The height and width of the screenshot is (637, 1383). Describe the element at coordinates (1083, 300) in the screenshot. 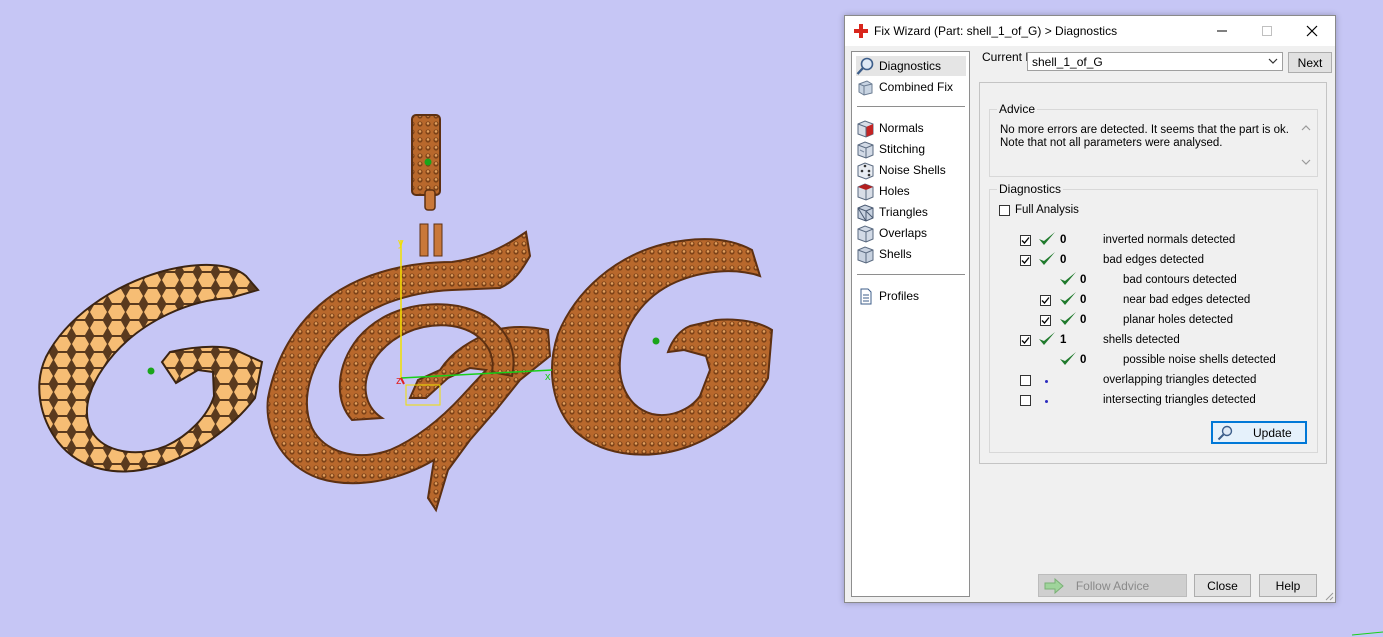

I see `near-bad-edges-count: 0` at that location.